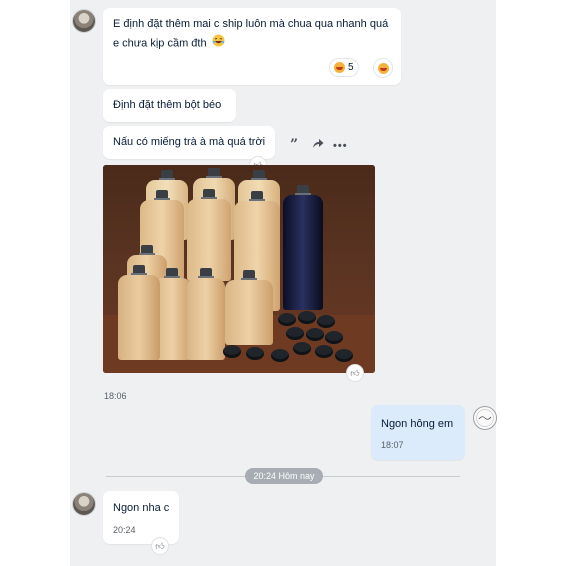 The height and width of the screenshot is (566, 566). I want to click on message-text-span: e chưa kịp cầm đth, so click(160, 43).